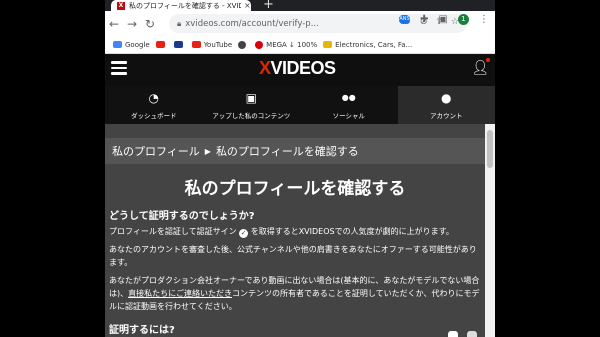 Image resolution: width=600 pixels, height=337 pixels. I want to click on user-settings-icon: 👤︎, so click(480, 68).